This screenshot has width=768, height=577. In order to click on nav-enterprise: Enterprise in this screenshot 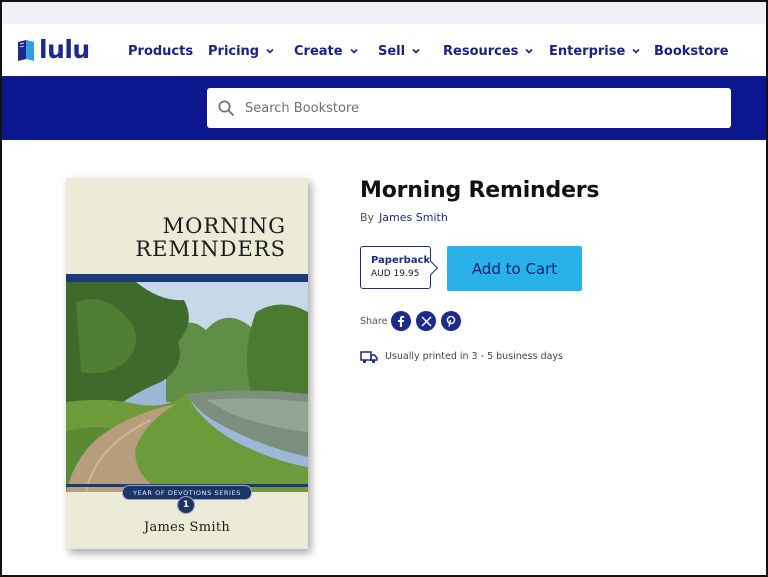, I will do `click(595, 51)`.